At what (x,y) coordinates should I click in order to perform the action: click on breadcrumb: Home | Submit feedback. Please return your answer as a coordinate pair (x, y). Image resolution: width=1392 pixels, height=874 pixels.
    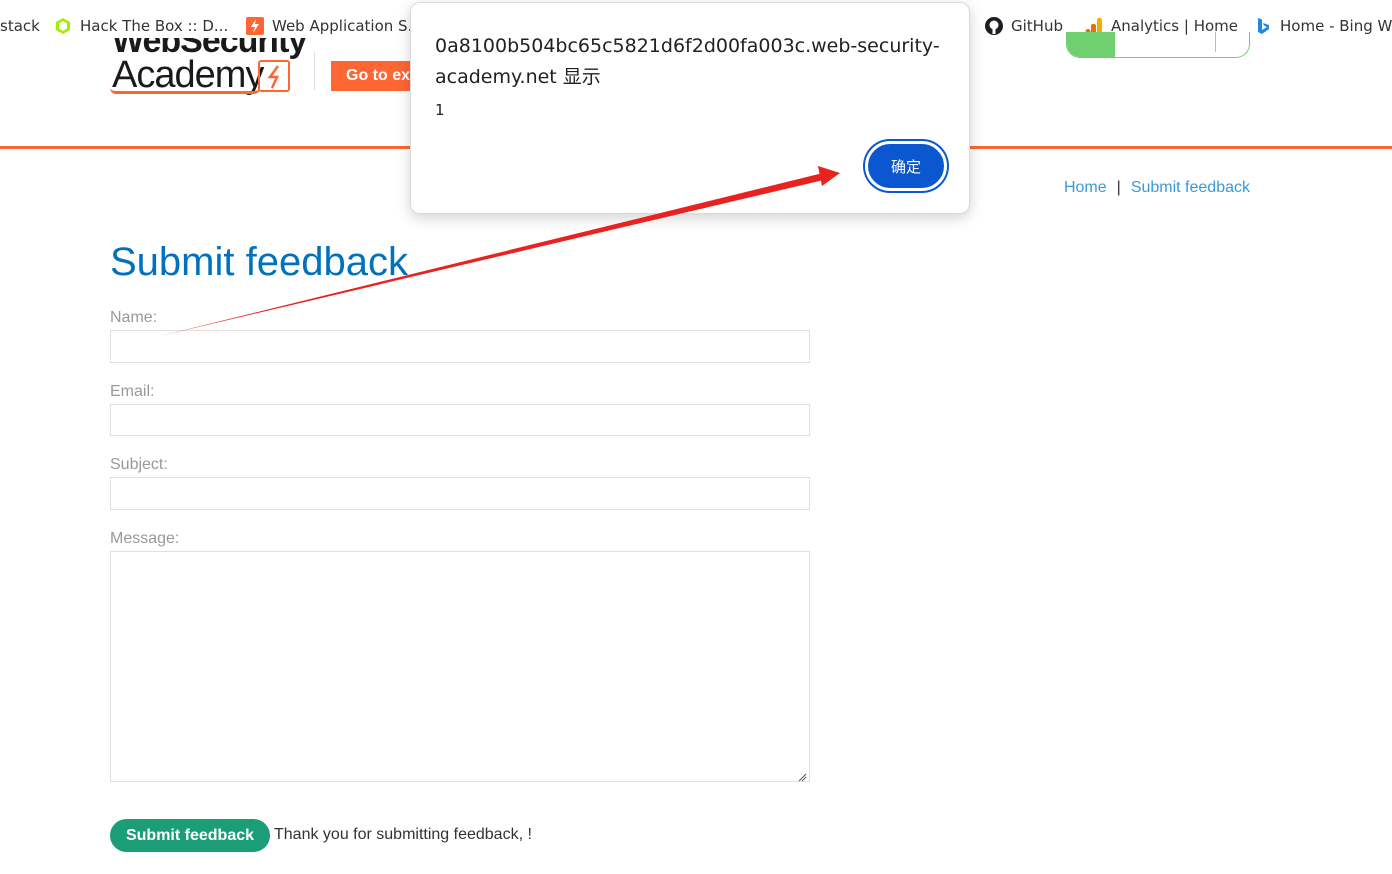
    Looking at the image, I should click on (1157, 188).